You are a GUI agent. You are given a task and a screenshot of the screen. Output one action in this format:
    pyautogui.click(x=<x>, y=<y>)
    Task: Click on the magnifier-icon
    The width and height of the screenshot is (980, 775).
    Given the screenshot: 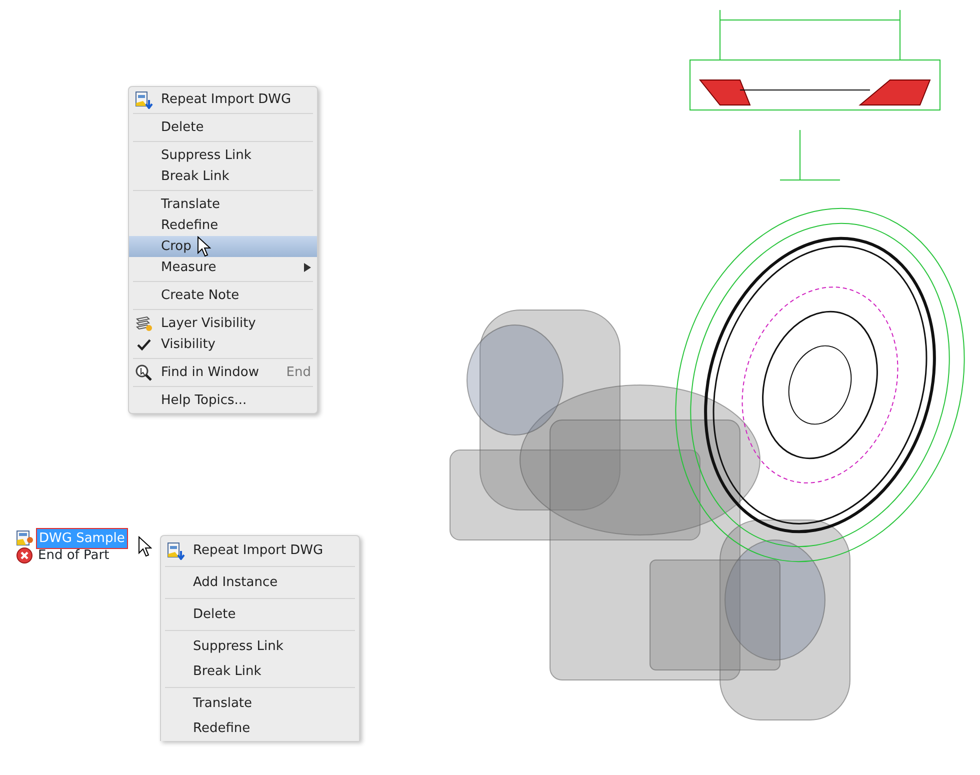 What is the action you would take?
    pyautogui.click(x=144, y=373)
    